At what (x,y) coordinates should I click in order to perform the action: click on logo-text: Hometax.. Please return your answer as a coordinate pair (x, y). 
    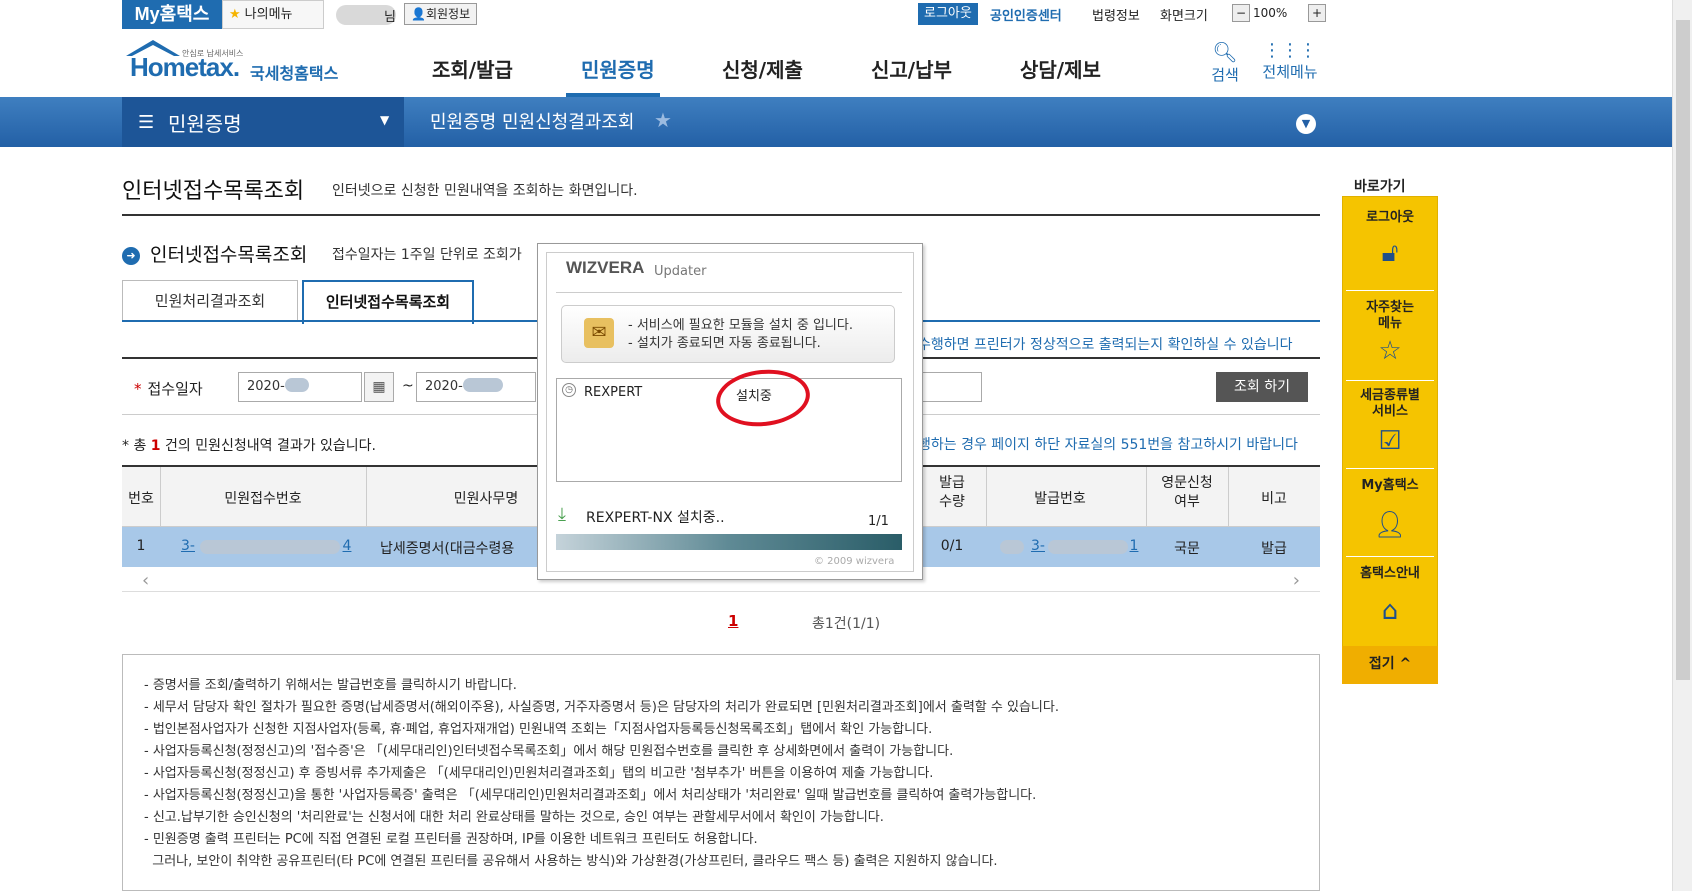
    Looking at the image, I should click on (185, 67).